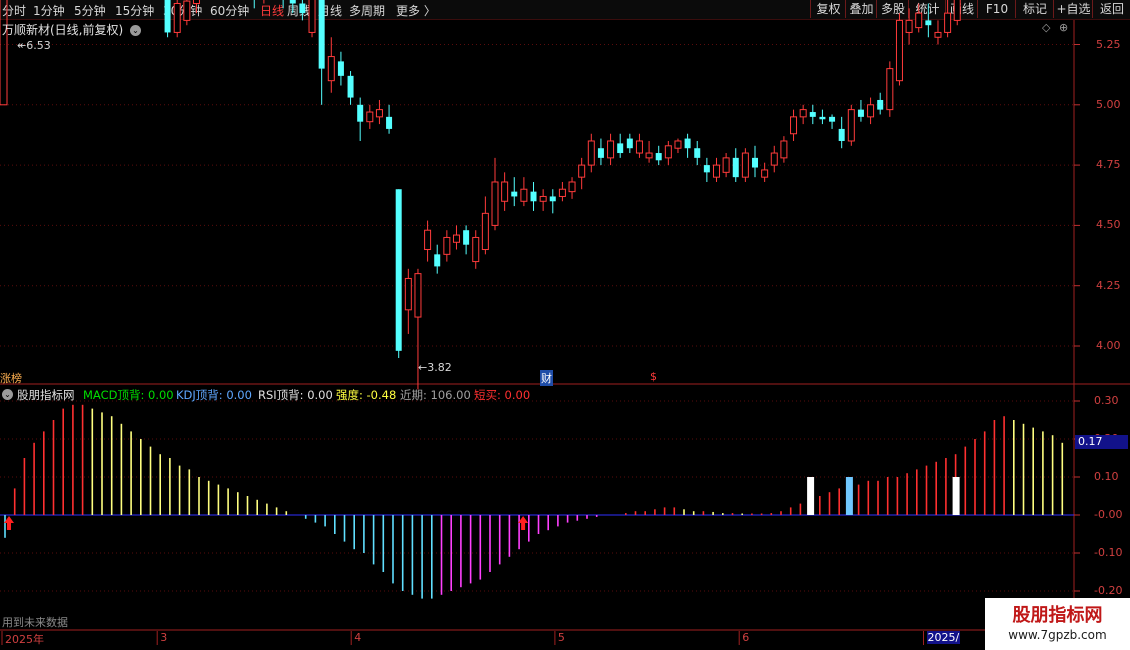  I want to click on date-label: 2025年, so click(24, 639).